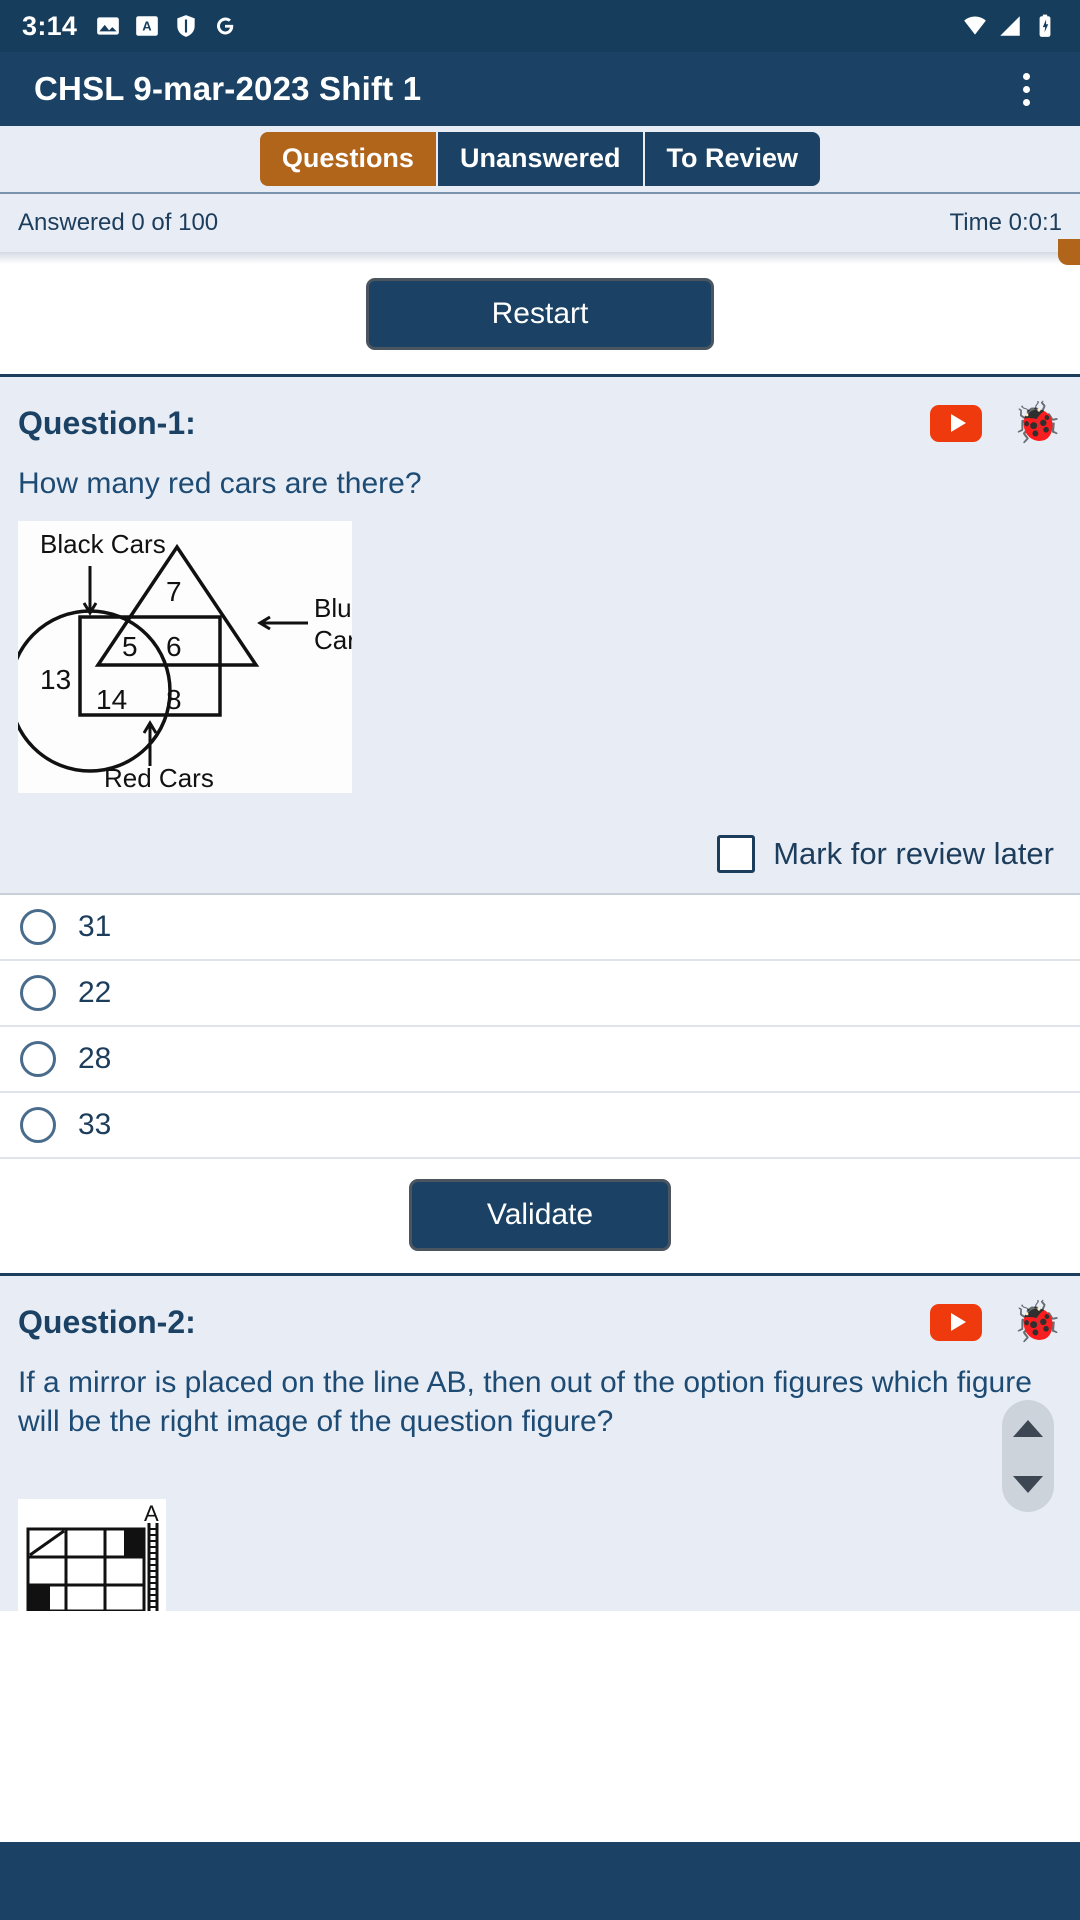 The image size is (1080, 1920). I want to click on option-row: 33, so click(540, 1126).